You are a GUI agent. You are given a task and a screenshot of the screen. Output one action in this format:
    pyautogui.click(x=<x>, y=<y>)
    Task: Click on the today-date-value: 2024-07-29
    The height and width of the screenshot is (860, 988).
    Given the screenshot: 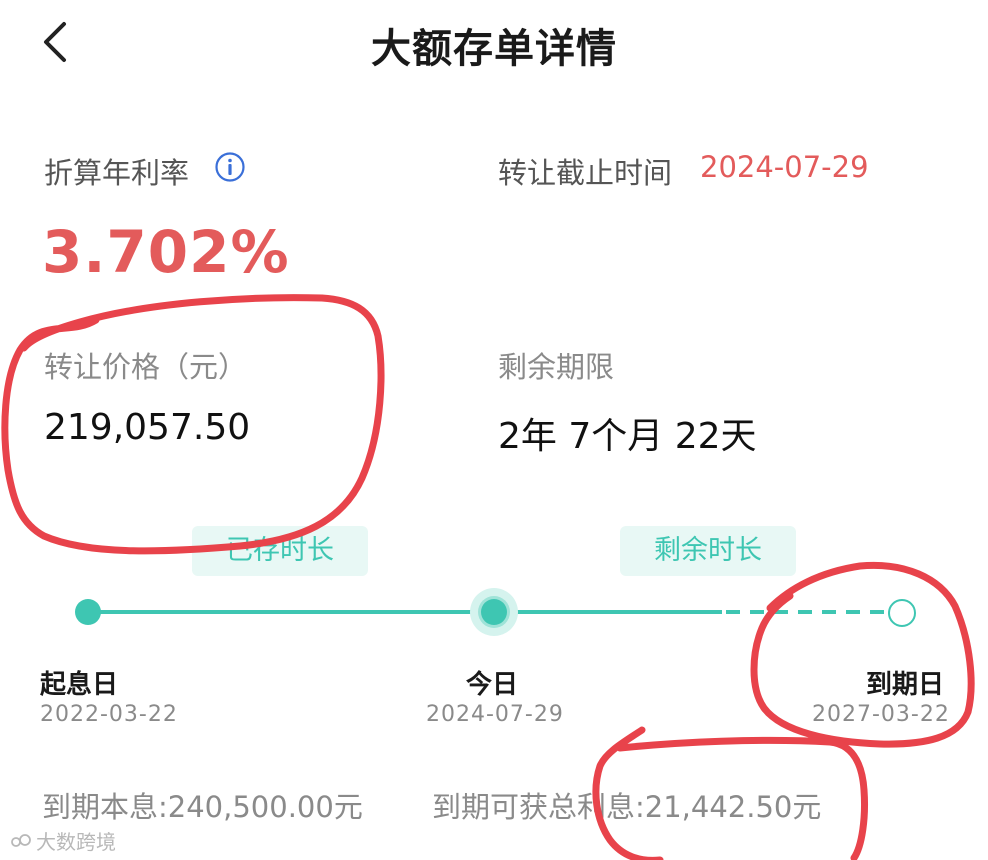 What is the action you would take?
    pyautogui.click(x=495, y=714)
    